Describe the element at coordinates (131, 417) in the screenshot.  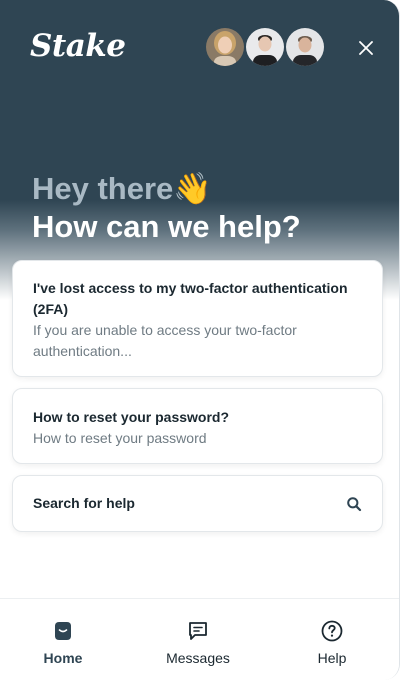
I see `card-title: How to reset your password?` at that location.